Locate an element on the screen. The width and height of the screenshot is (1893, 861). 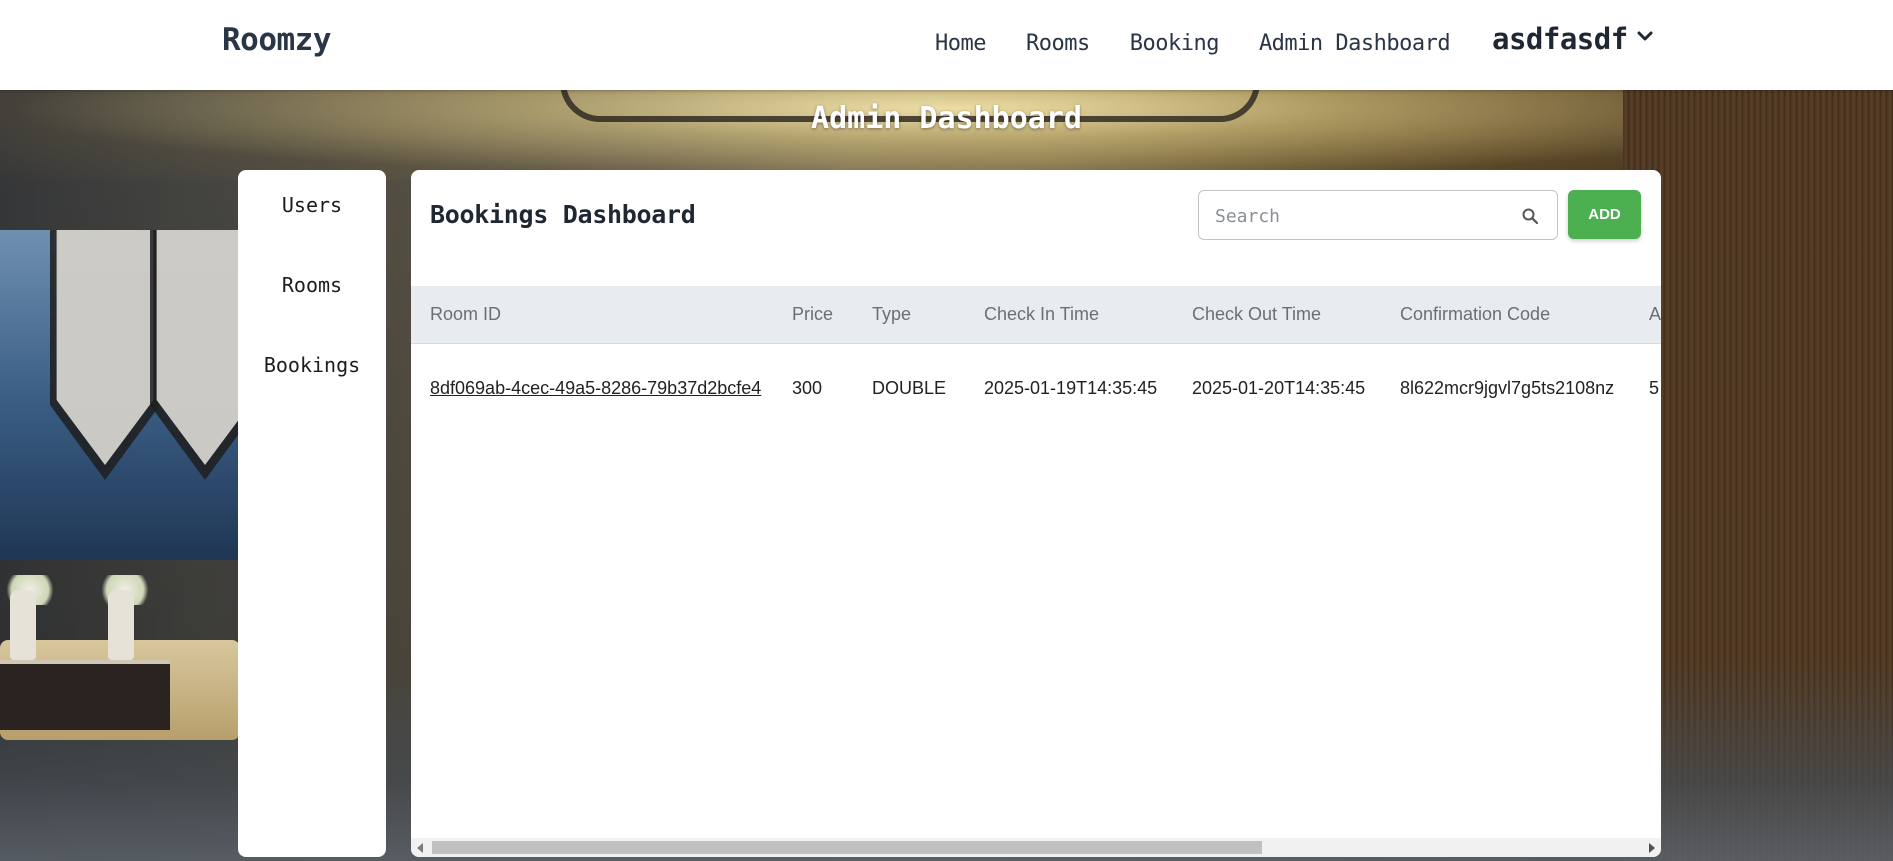
nav-admin-dashboard: Admin Dashboard is located at coordinates (1355, 43).